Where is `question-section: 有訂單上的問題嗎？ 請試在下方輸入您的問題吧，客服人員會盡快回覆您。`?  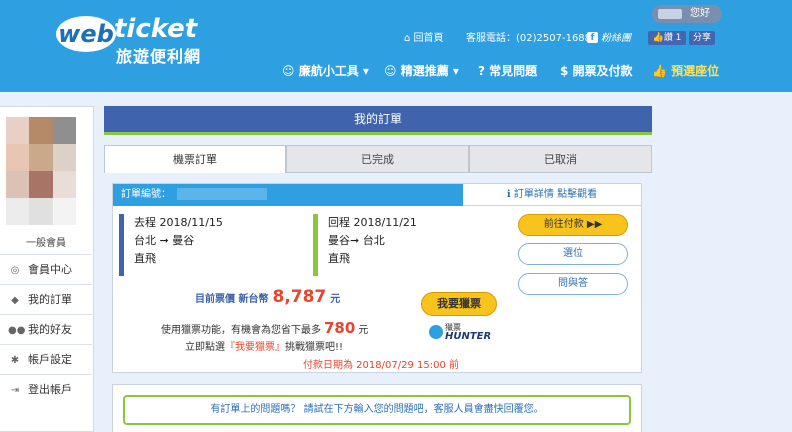
question-section: 有訂單上的問題嗎？ 請試在下方輸入您的問題吧，客服人員會盡快回覆您。 is located at coordinates (377, 408).